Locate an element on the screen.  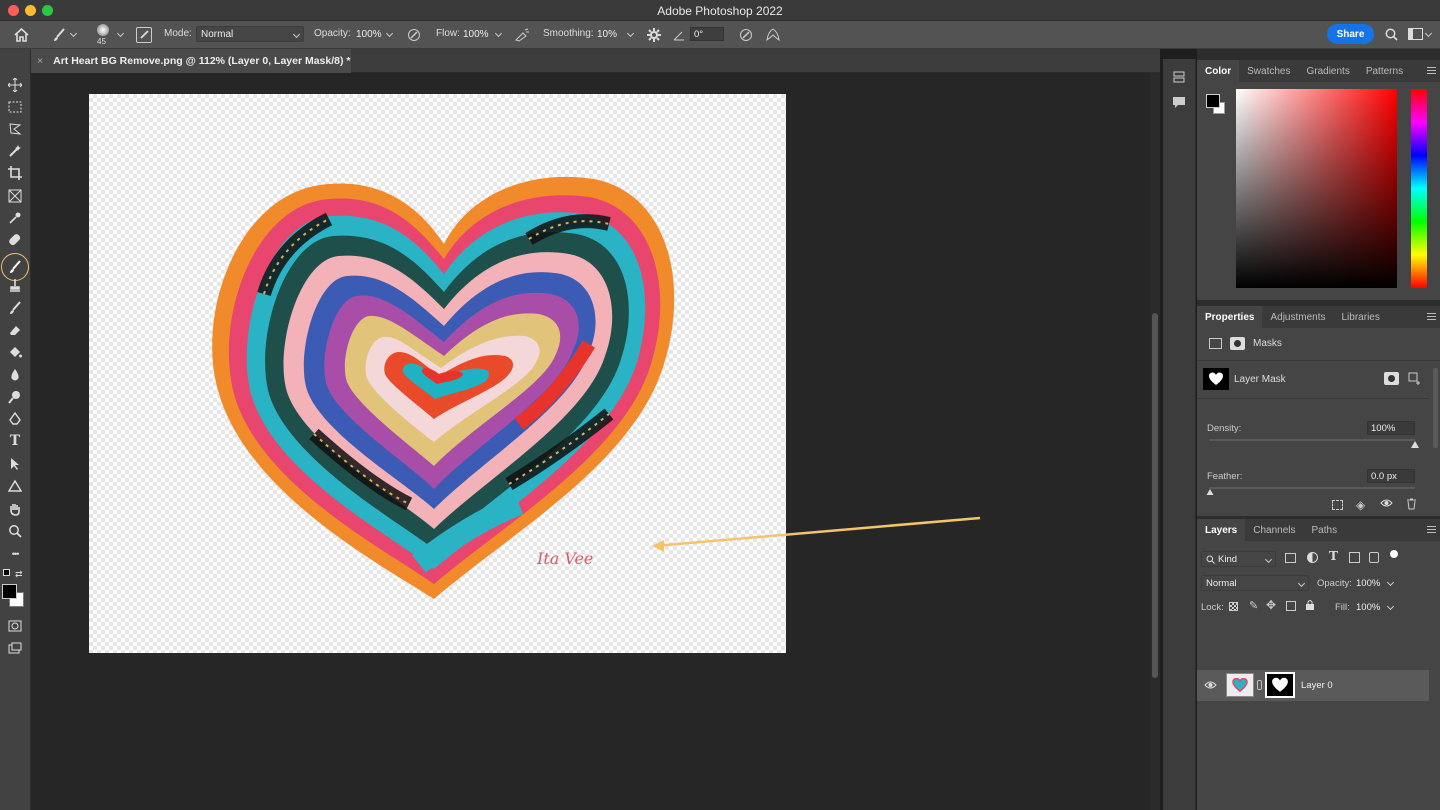
home-icon is located at coordinates (21, 35).